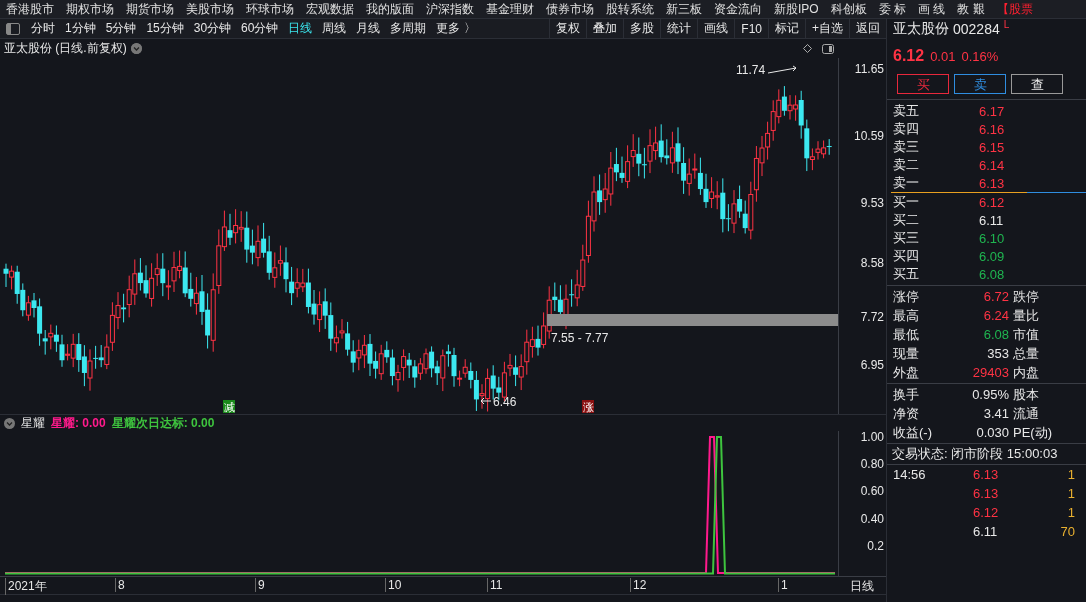 The width and height of the screenshot is (1086, 602). What do you see at coordinates (827, 28) in the screenshot?
I see `toolbar-button: +自选` at bounding box center [827, 28].